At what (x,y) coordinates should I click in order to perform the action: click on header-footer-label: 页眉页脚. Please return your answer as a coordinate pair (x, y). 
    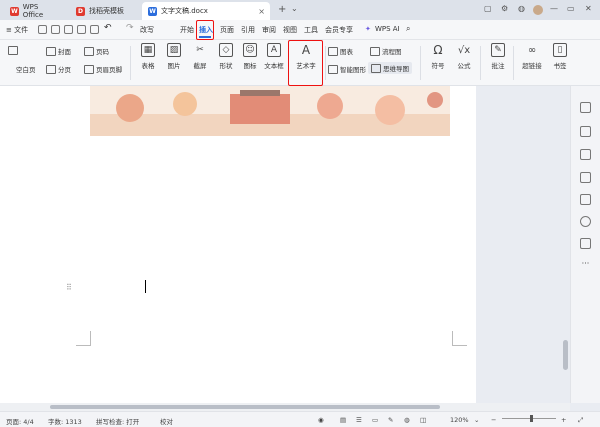
    Looking at the image, I should click on (109, 70).